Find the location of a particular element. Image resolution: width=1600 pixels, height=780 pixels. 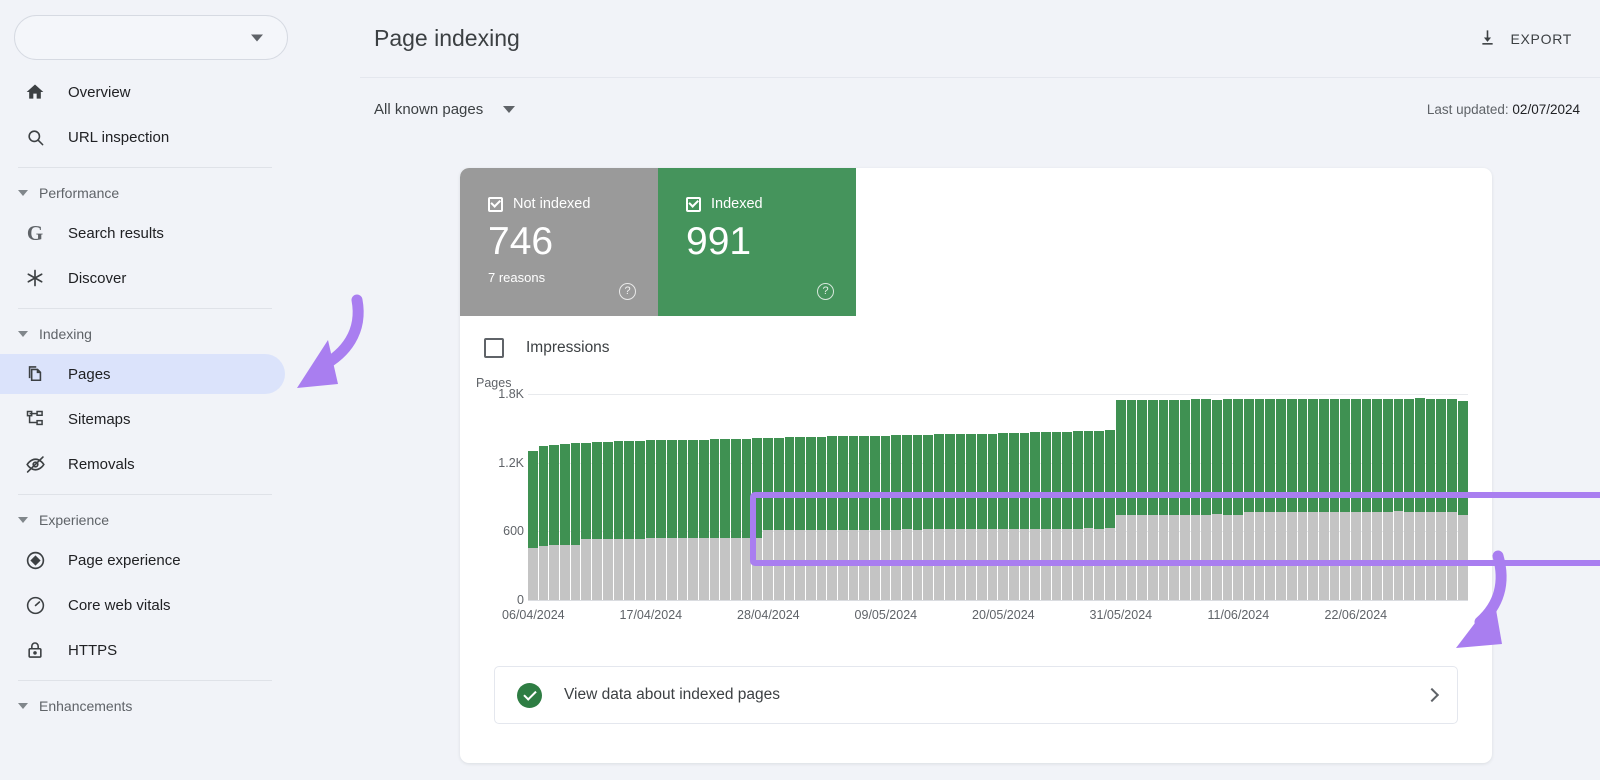

sidebar-section-experience: Experience is located at coordinates (180, 520).